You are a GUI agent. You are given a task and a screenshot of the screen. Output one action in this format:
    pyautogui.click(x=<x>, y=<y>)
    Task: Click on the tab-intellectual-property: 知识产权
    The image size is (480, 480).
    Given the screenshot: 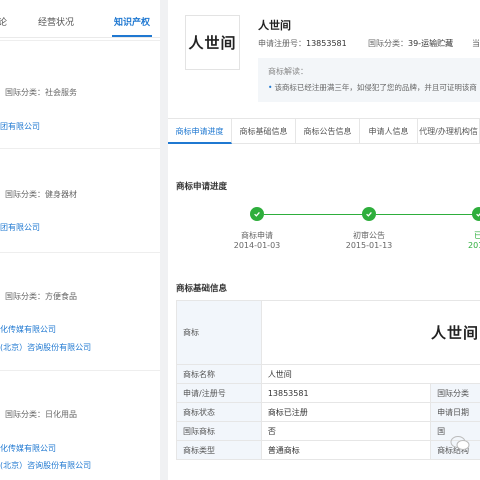 What is the action you would take?
    pyautogui.click(x=132, y=21)
    